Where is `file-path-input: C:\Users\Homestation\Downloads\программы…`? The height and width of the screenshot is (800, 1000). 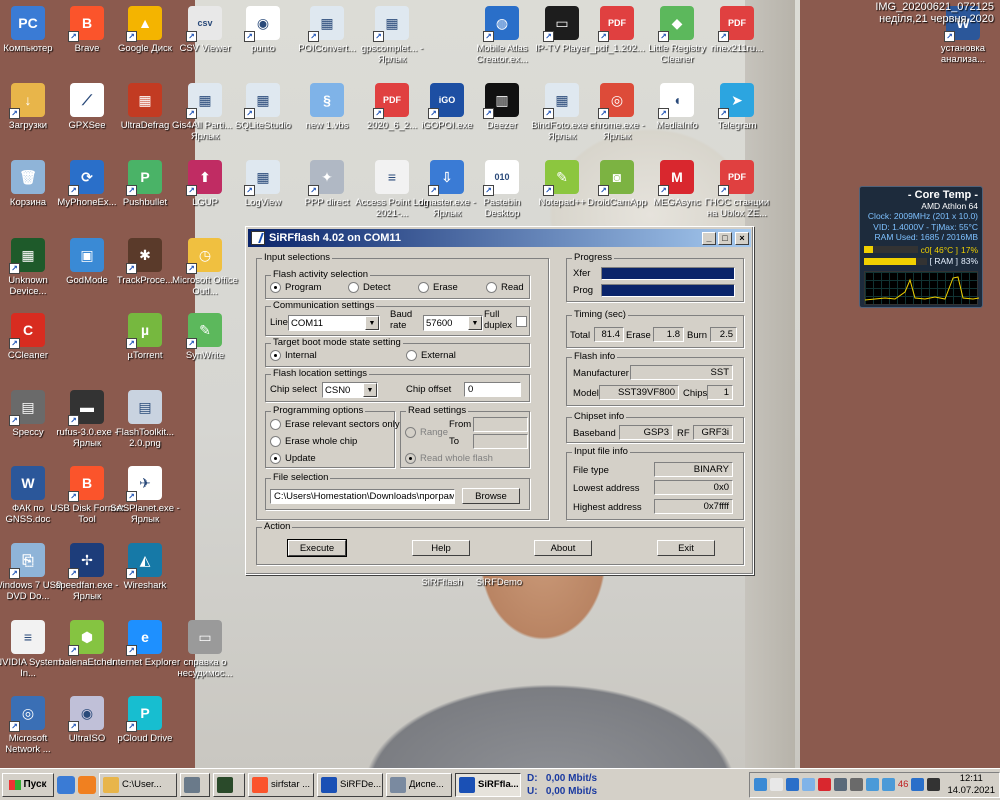 file-path-input: C:\Users\Homestation\Downloads\программы… is located at coordinates (362, 496).